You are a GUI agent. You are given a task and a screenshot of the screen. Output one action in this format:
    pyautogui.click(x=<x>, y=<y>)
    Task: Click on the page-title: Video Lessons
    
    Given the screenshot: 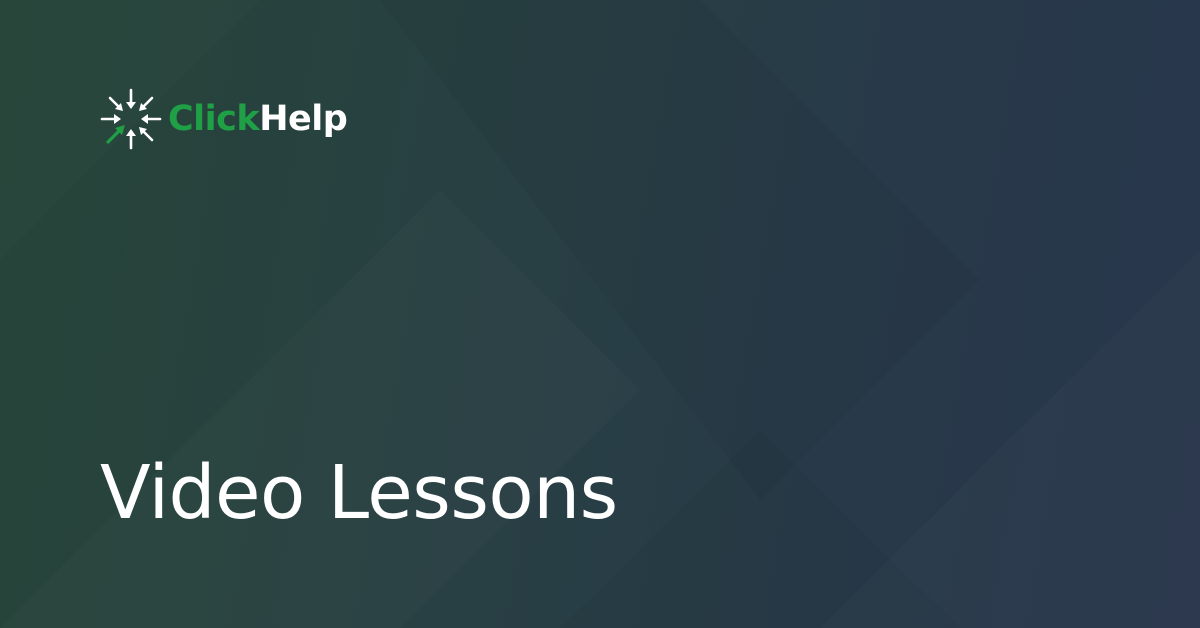 What is the action you would take?
    pyautogui.click(x=359, y=493)
    